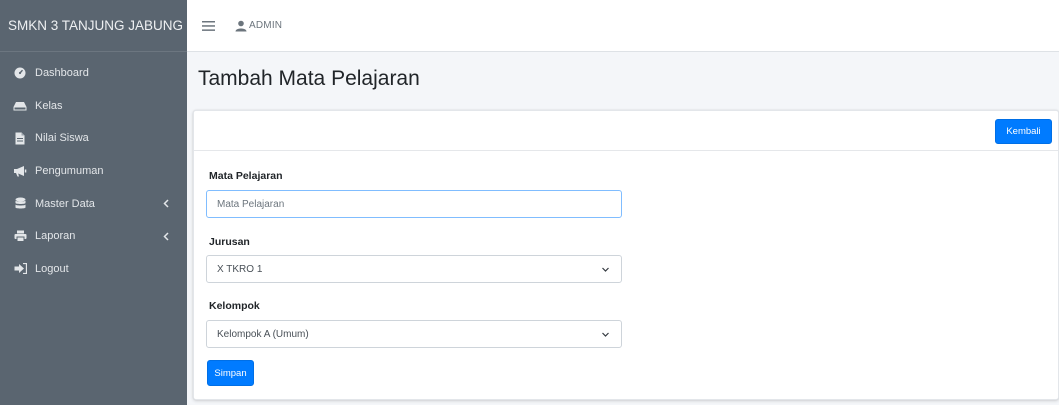  I want to click on sidebar-item-kelas: Kelas, so click(93, 106).